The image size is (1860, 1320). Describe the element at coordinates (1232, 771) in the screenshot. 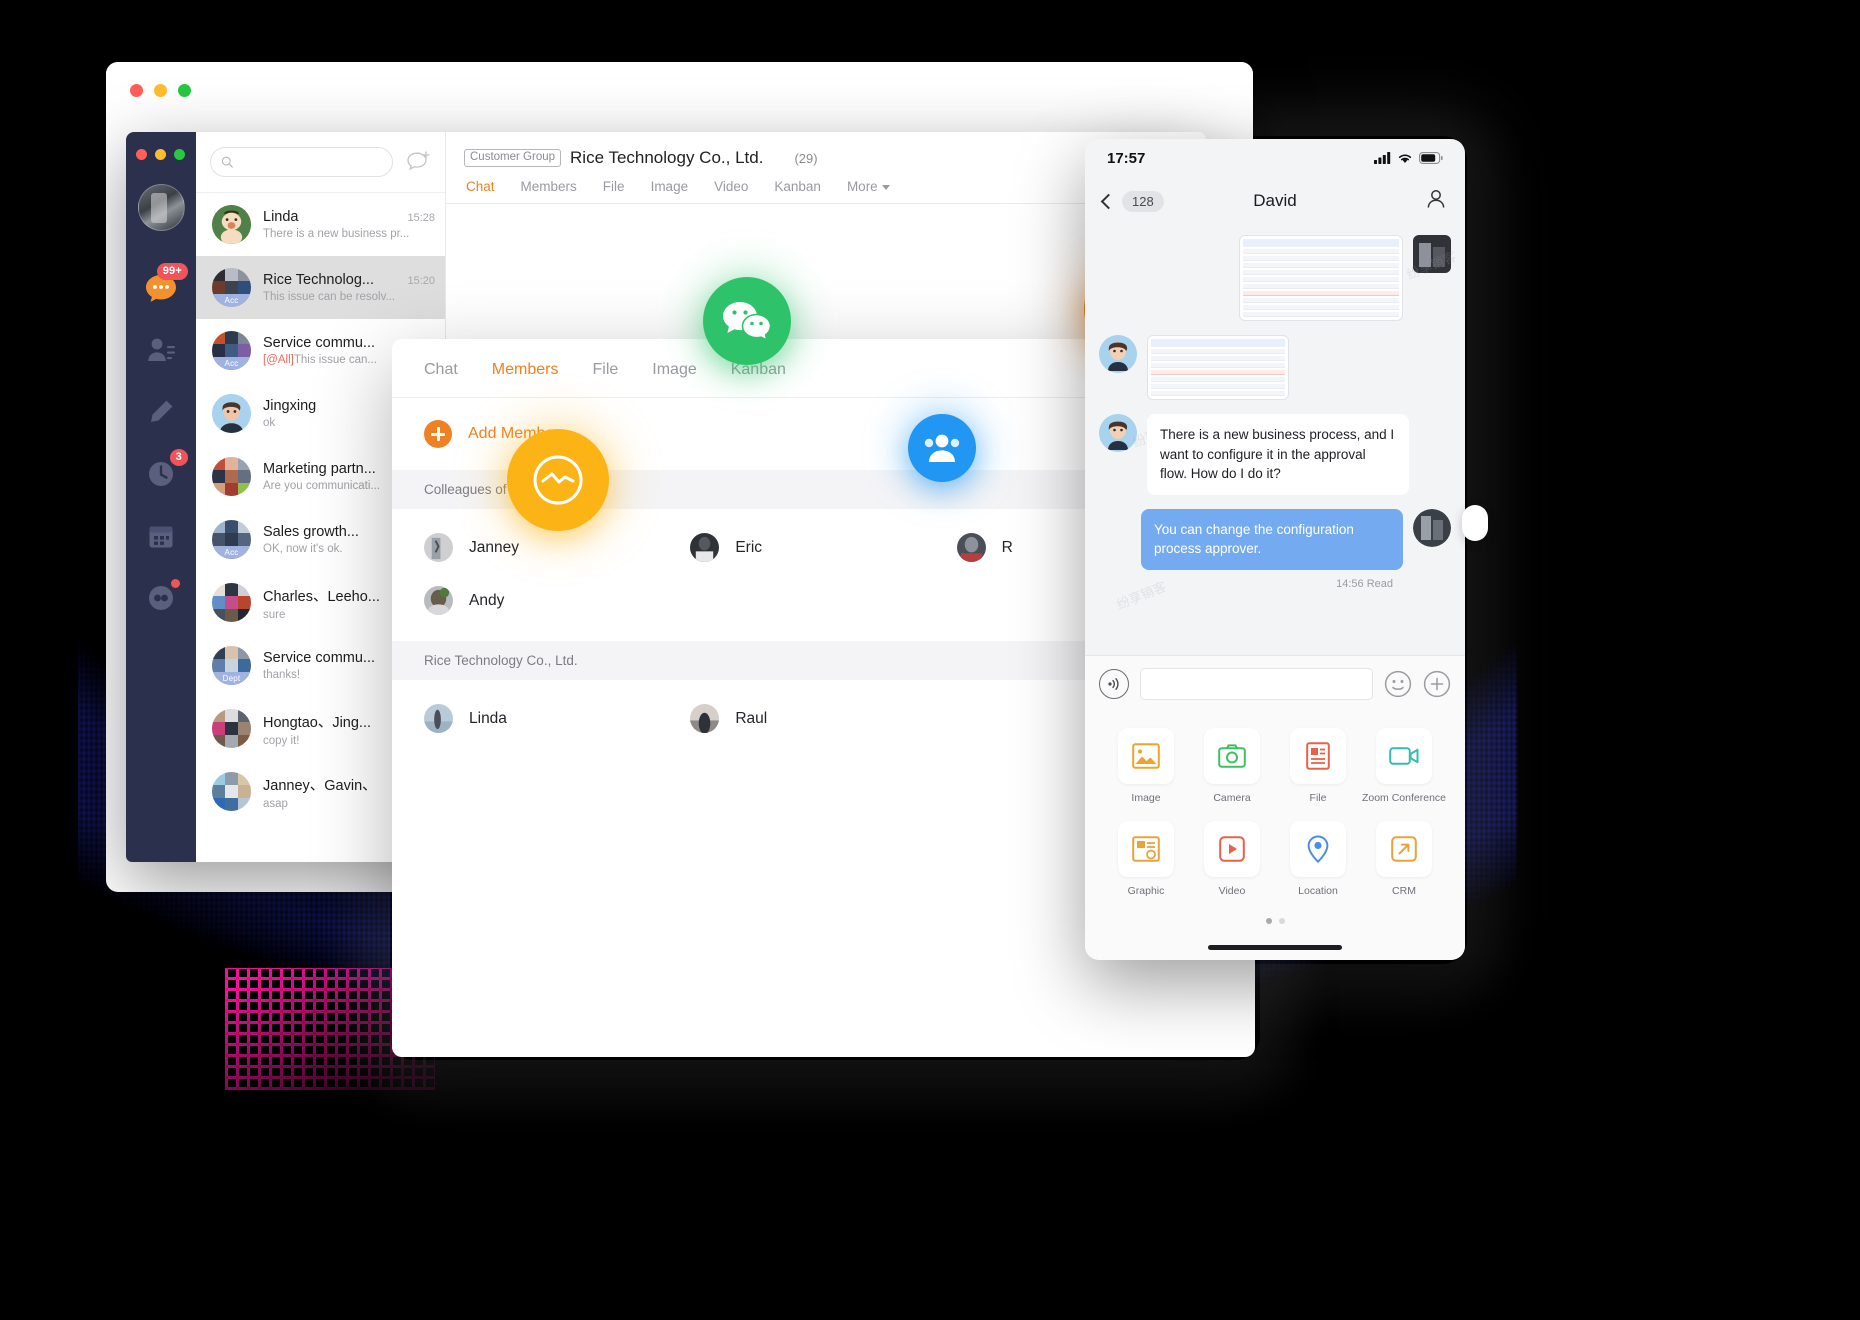

I see `panel-item-camera: Camera` at that location.